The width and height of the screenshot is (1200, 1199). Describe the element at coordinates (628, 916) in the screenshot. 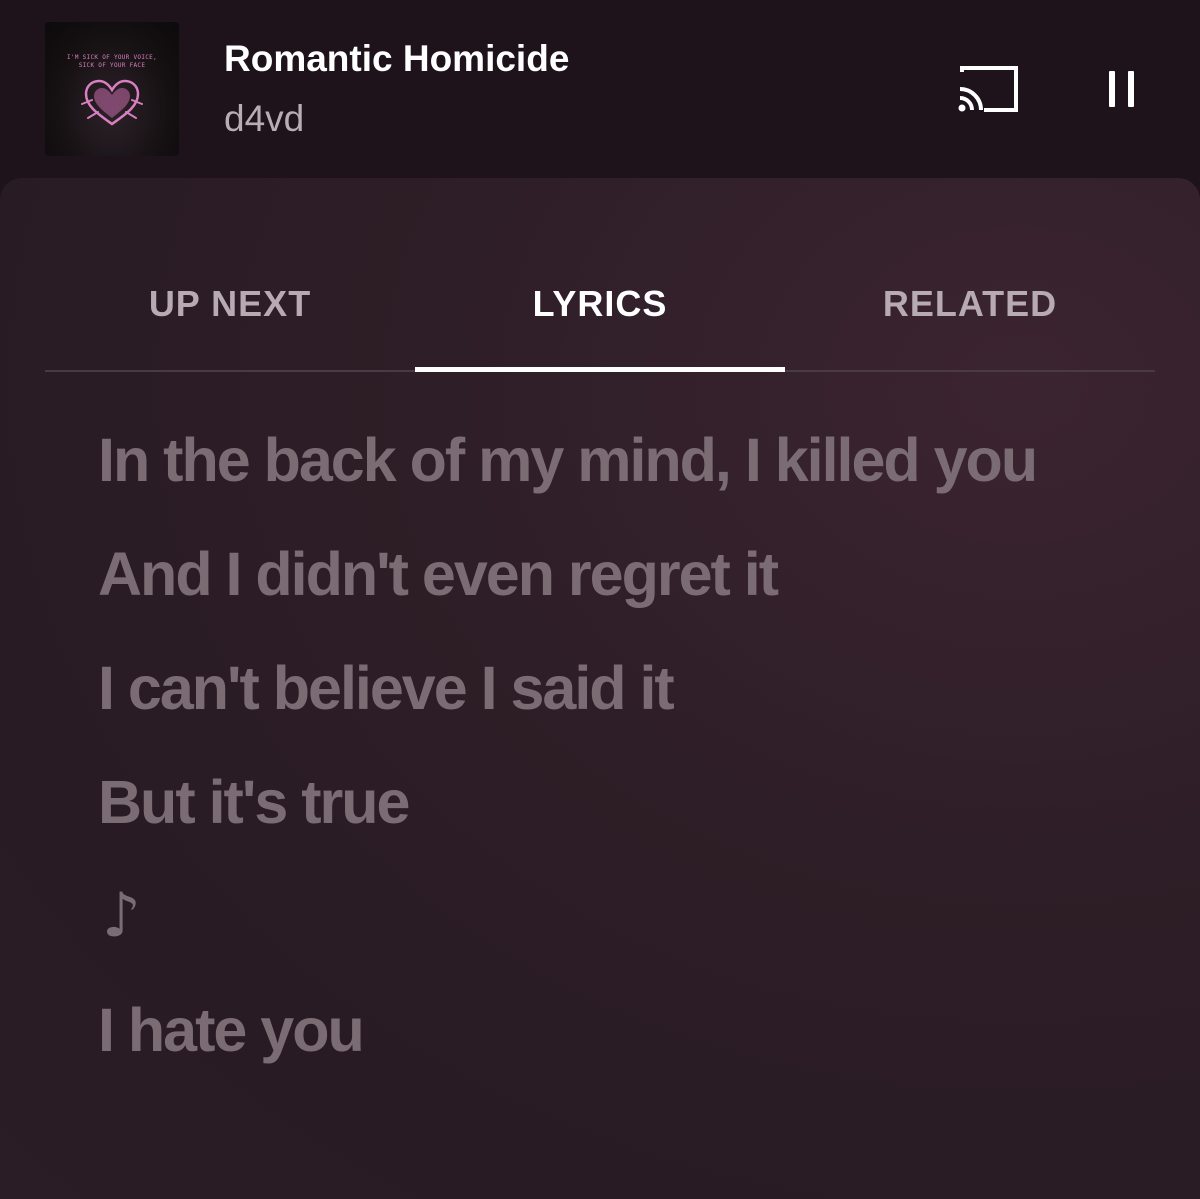

I see `music-note-icon: ♪` at that location.